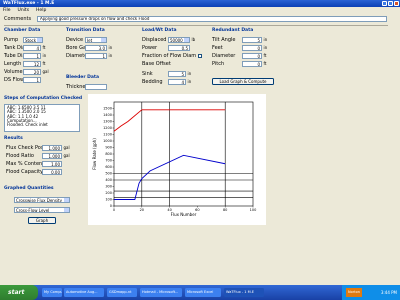 Image resolution: width=400 pixels, height=300 pixels. What do you see at coordinates (108, 180) in the screenshot?
I see `y-tick-label: 400` at bounding box center [108, 180].